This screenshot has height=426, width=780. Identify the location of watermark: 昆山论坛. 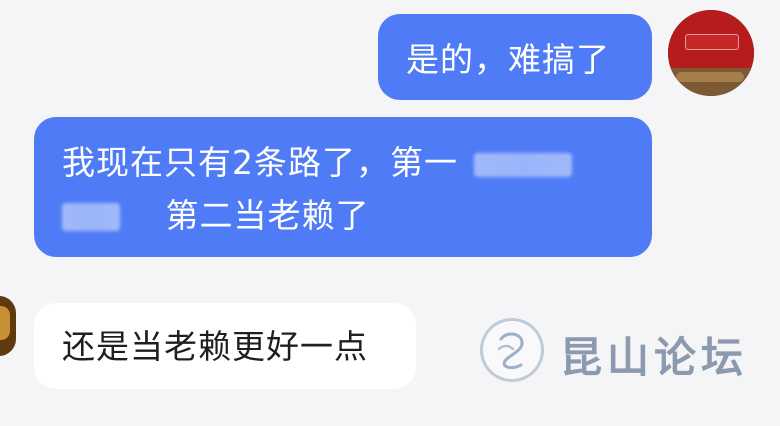
(625, 353).